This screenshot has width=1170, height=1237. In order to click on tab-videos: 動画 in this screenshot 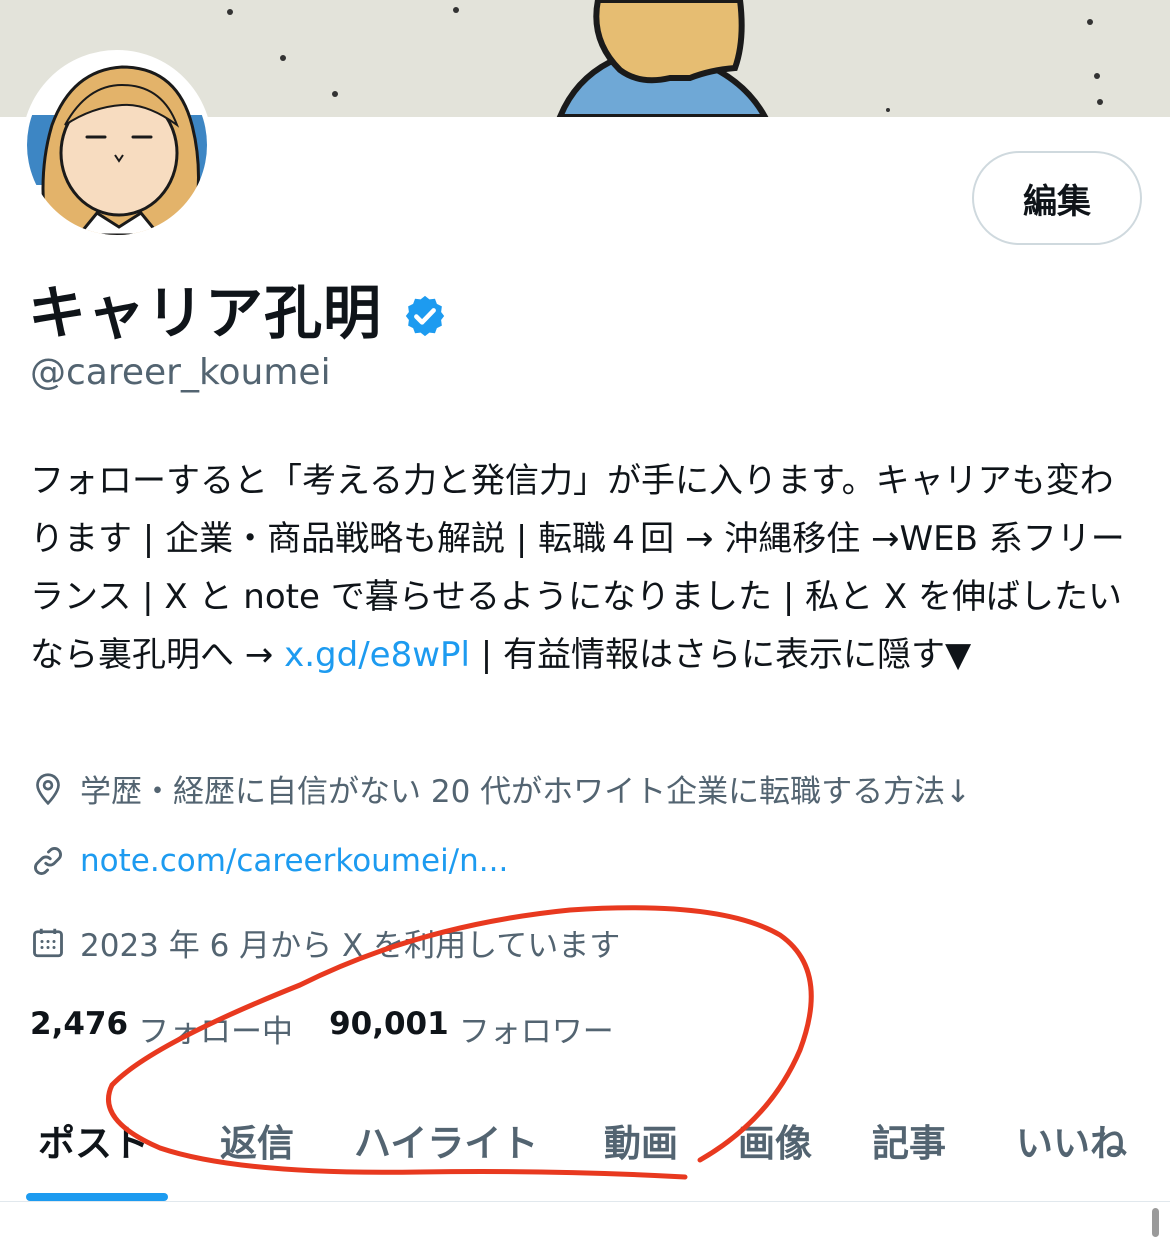, I will do `click(641, 1140)`.